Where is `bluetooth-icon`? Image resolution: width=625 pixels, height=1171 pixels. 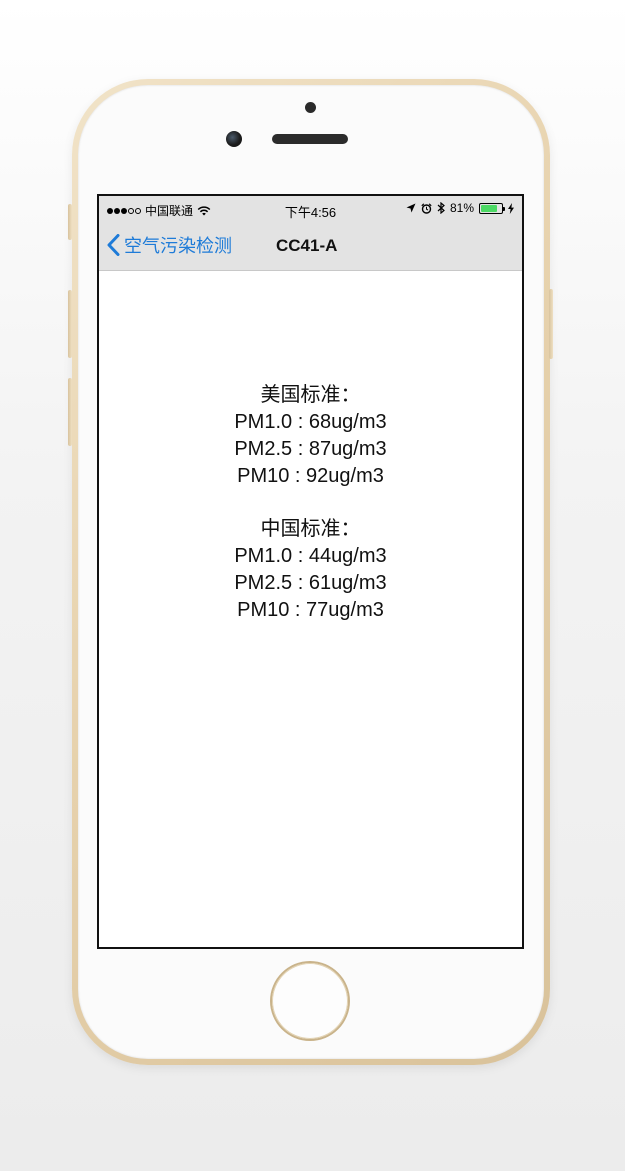 bluetooth-icon is located at coordinates (441, 208).